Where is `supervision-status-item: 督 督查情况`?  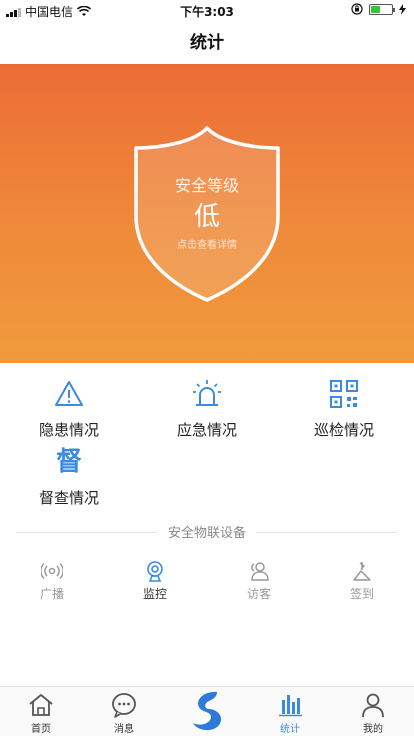
supervision-status-item: 督 督查情况 is located at coordinates (69, 476).